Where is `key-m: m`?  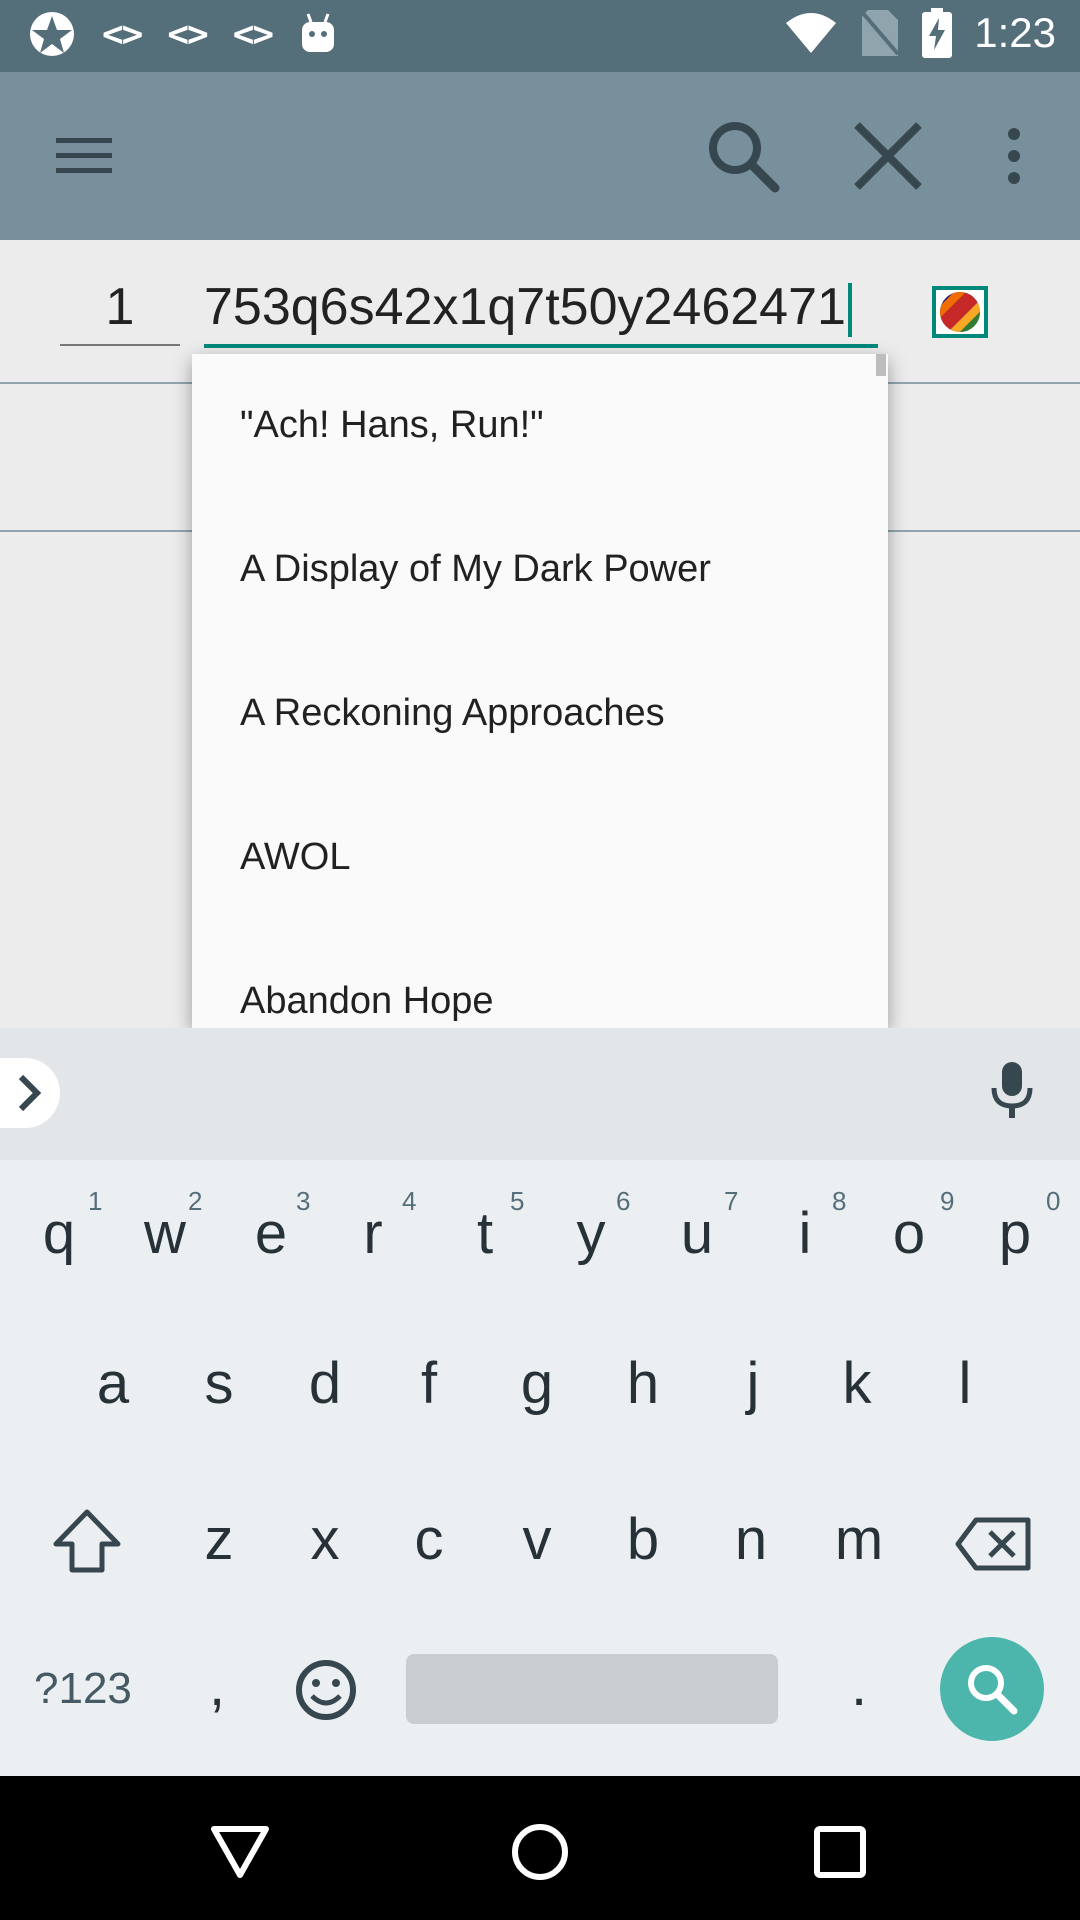
key-m: m is located at coordinates (859, 1539).